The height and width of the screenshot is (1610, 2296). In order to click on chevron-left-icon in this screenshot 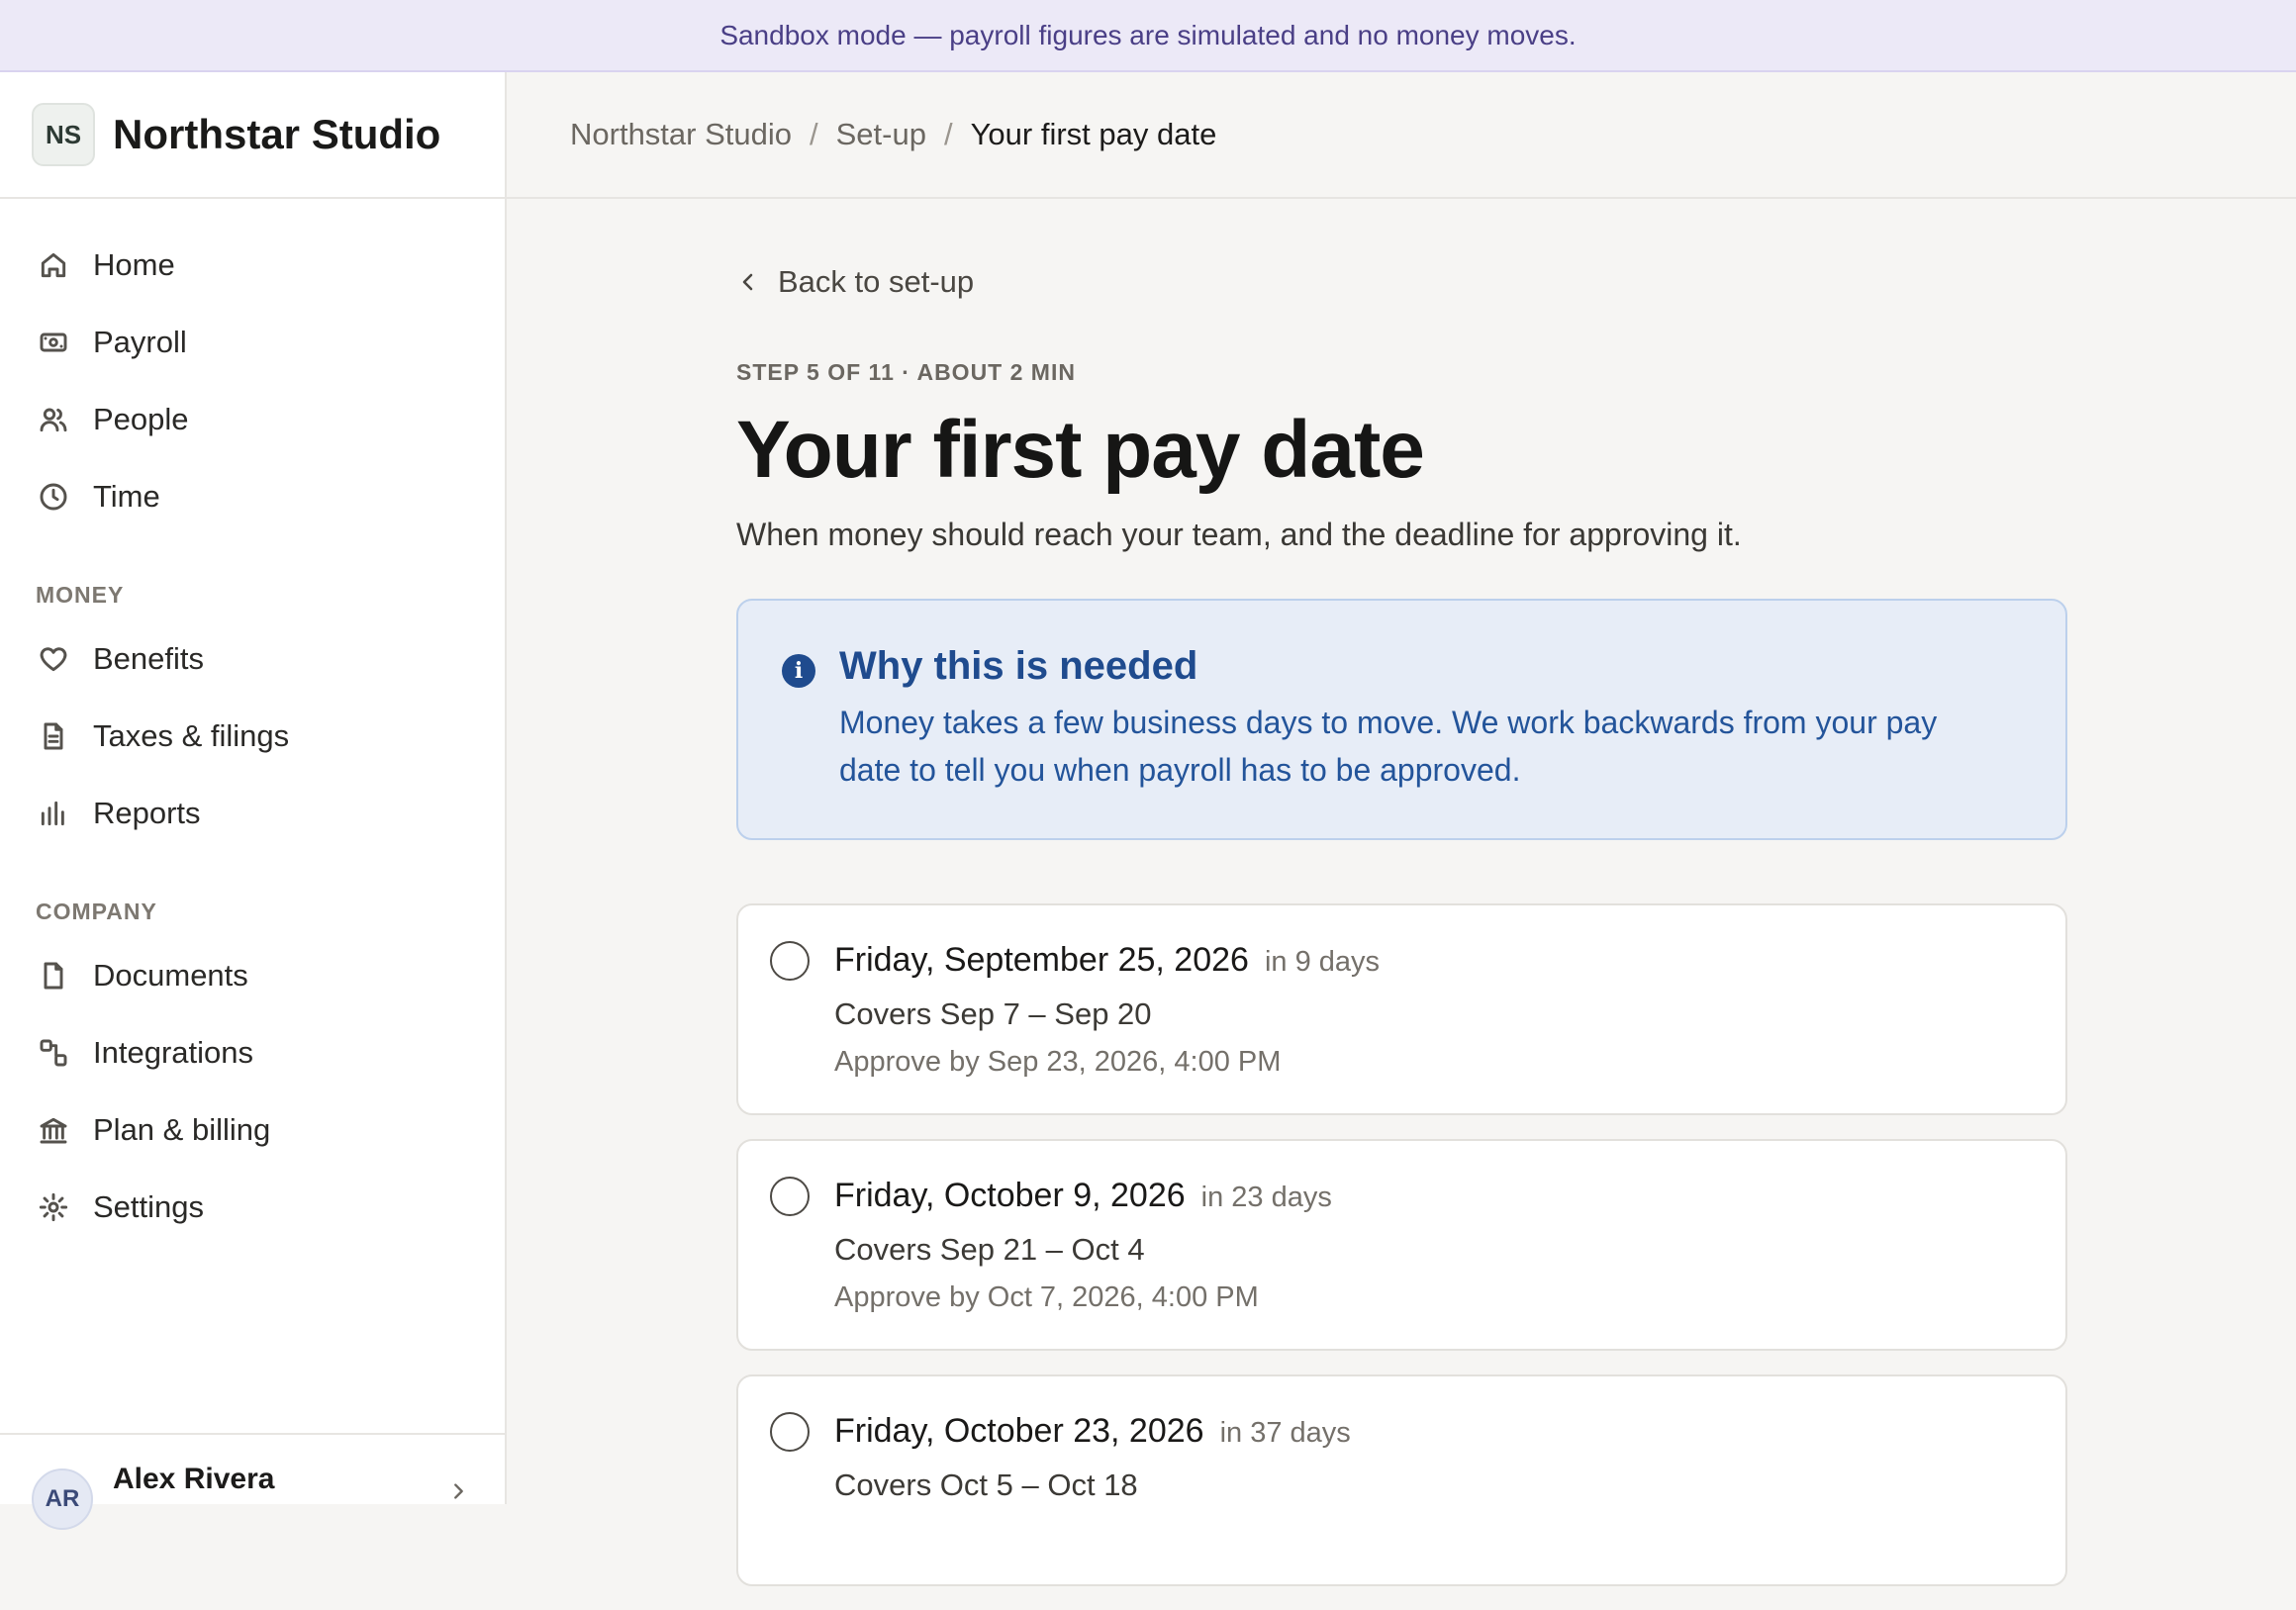, I will do `click(747, 282)`.